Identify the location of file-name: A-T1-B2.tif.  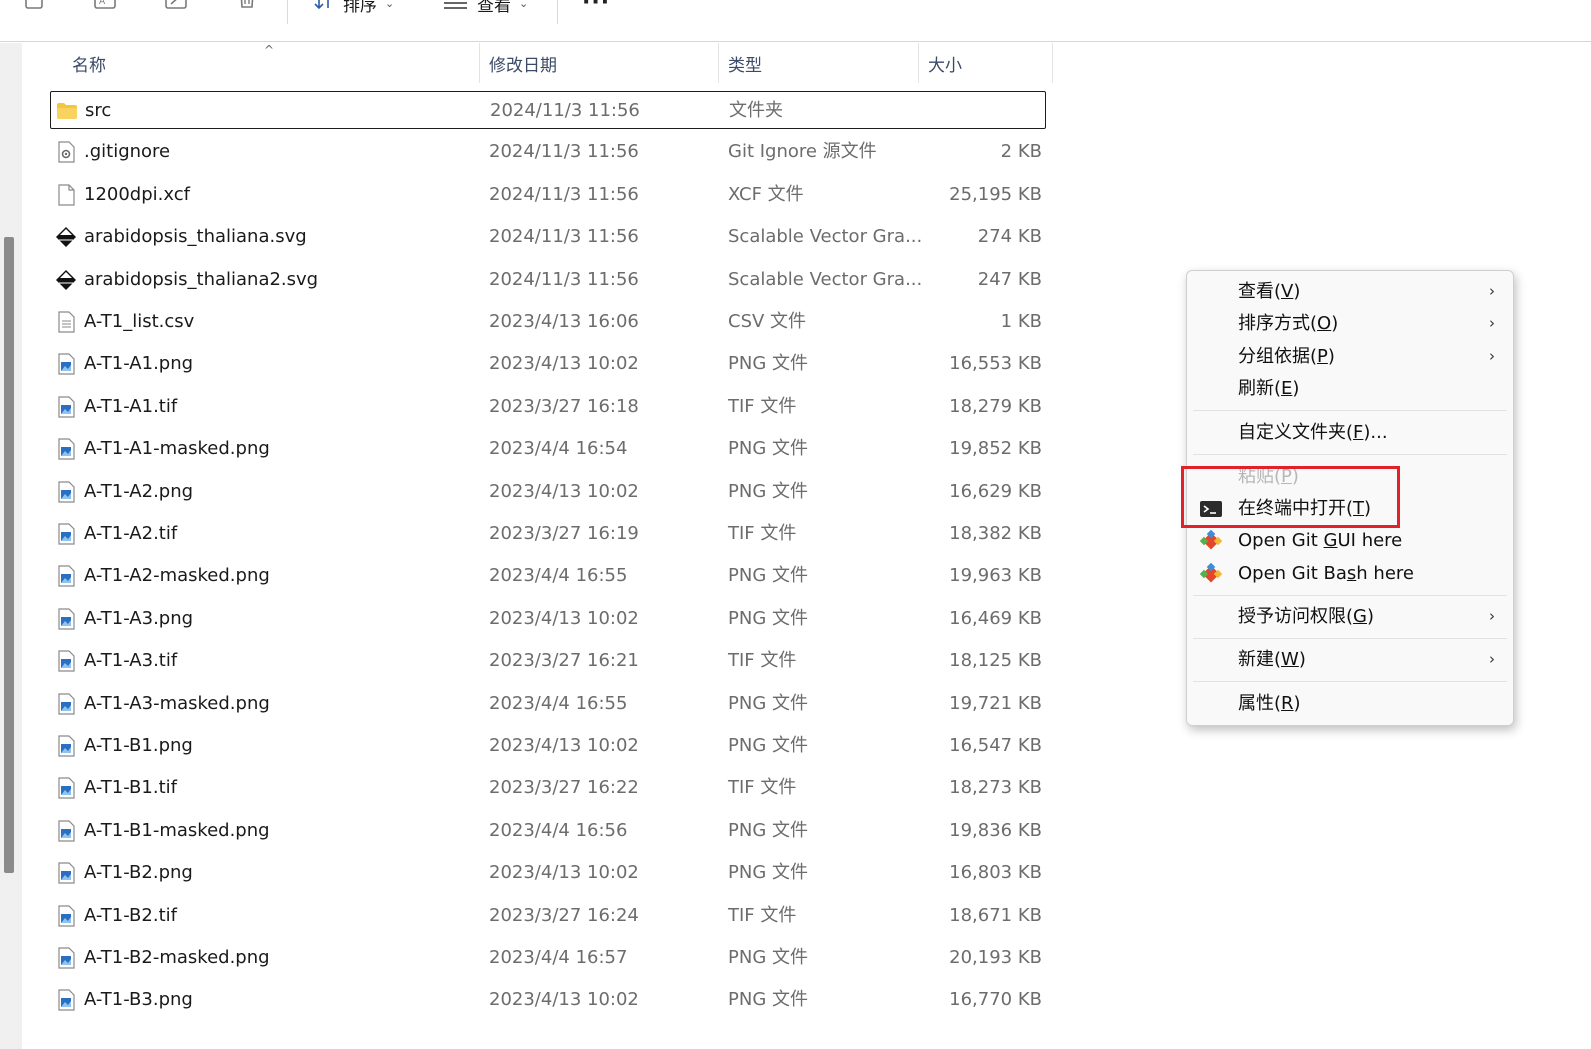
(130, 915).